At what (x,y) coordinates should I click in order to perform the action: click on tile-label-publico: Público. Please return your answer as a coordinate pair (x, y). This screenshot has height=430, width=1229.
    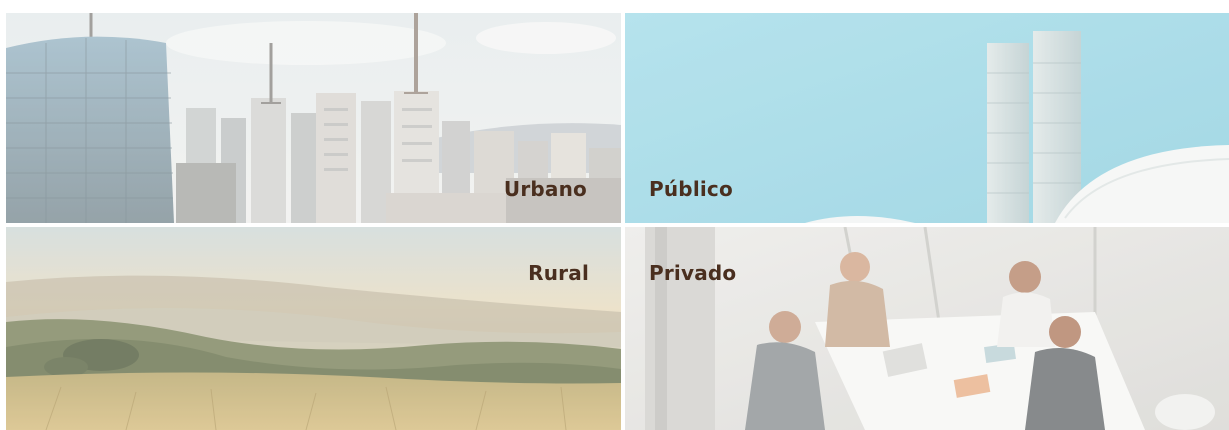
    Looking at the image, I should click on (691, 189).